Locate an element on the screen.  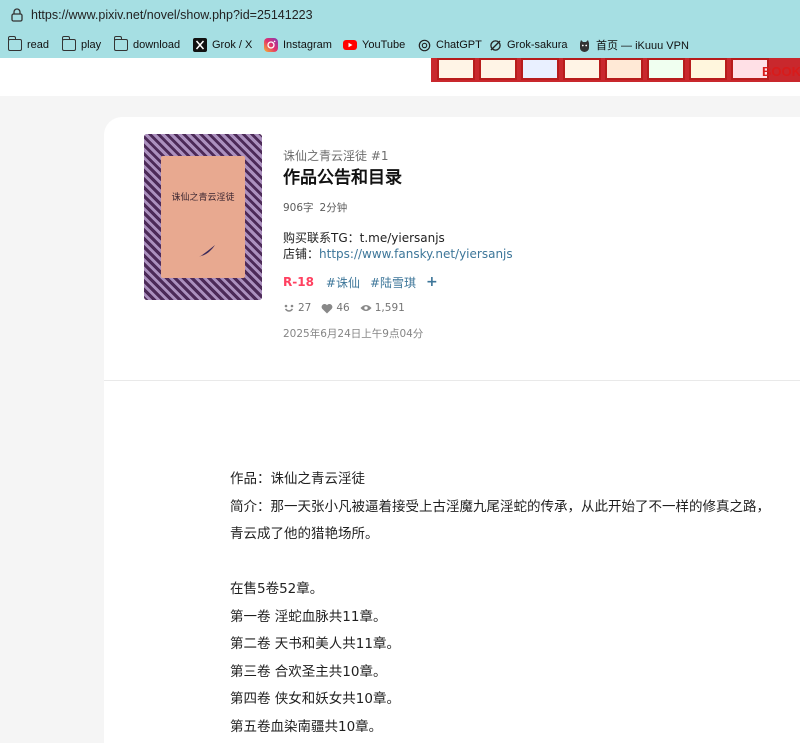
heart-icon is located at coordinates (327, 308).